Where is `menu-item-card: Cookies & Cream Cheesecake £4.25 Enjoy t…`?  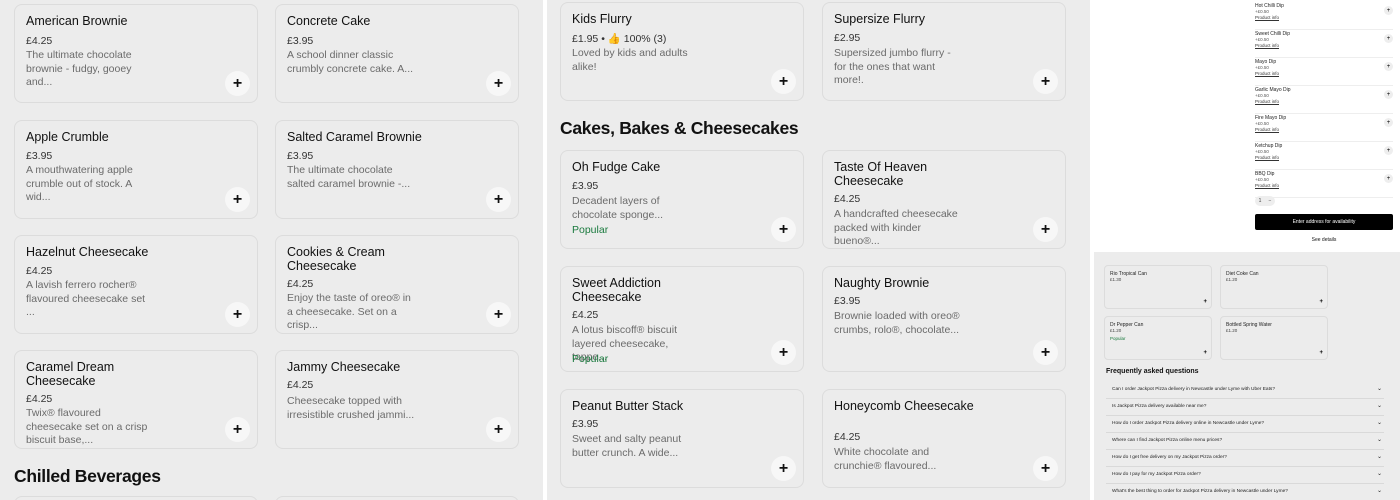
menu-item-card: Cookies & Cream Cheesecake £4.25 Enjoy t… is located at coordinates (397, 284).